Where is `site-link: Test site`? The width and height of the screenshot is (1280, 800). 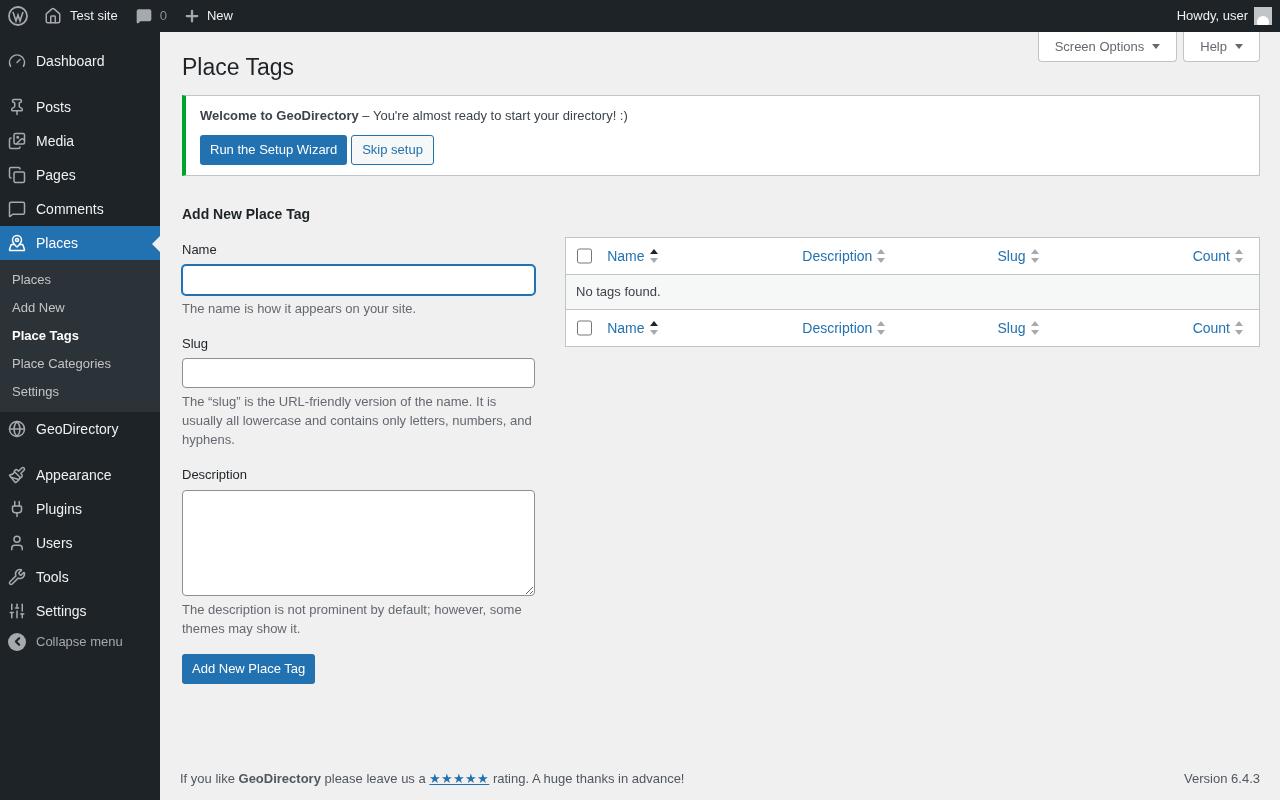
site-link: Test site is located at coordinates (94, 16).